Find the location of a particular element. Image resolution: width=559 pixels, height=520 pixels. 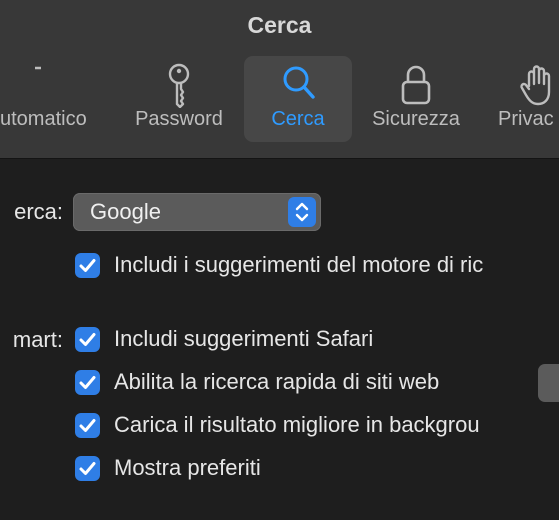

key-icon is located at coordinates (179, 85).